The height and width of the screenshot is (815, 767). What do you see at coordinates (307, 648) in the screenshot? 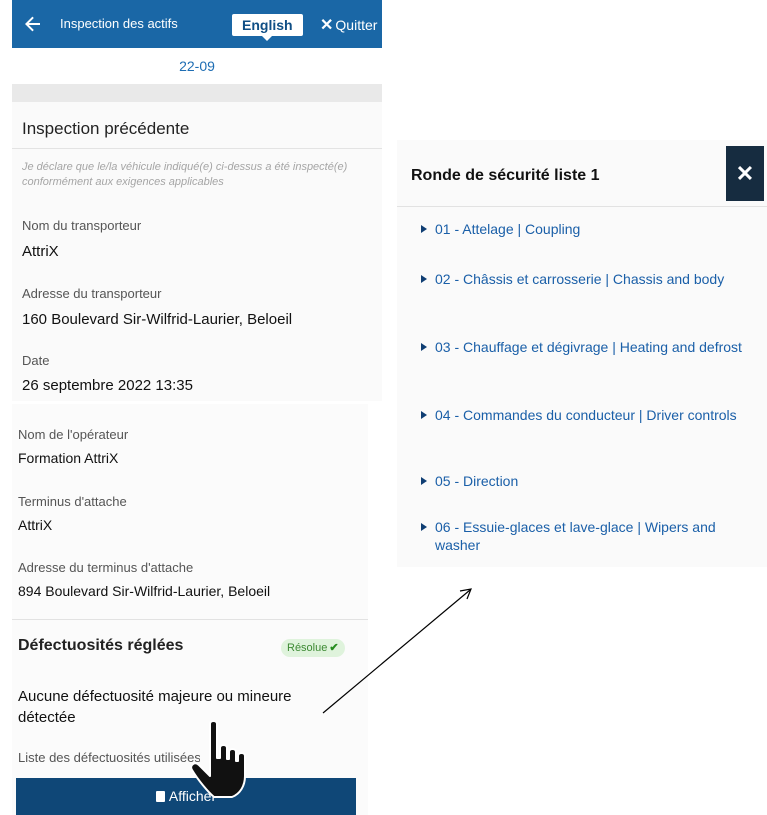
I see `status-badge-label: Résolue` at bounding box center [307, 648].